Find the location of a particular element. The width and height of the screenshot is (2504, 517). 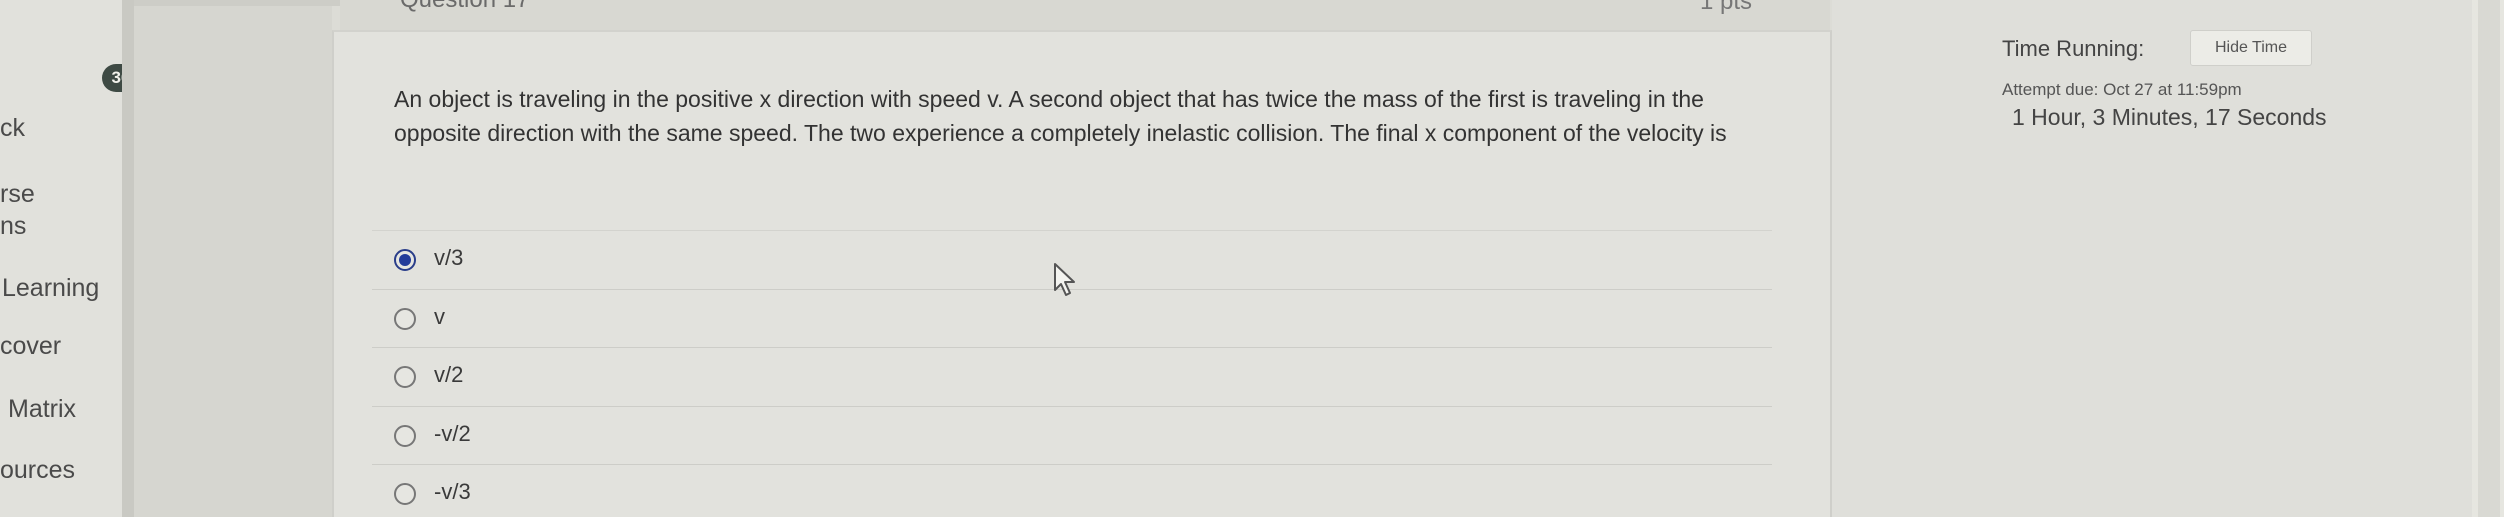

nav-item-2: rse is located at coordinates (17, 194).